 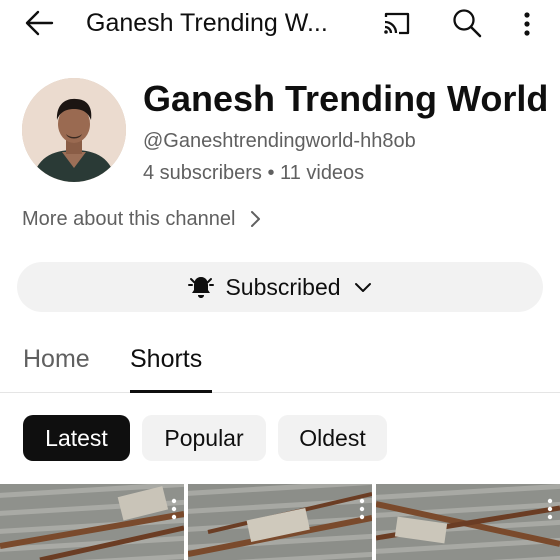 I want to click on tab-home: Home, so click(x=56, y=359).